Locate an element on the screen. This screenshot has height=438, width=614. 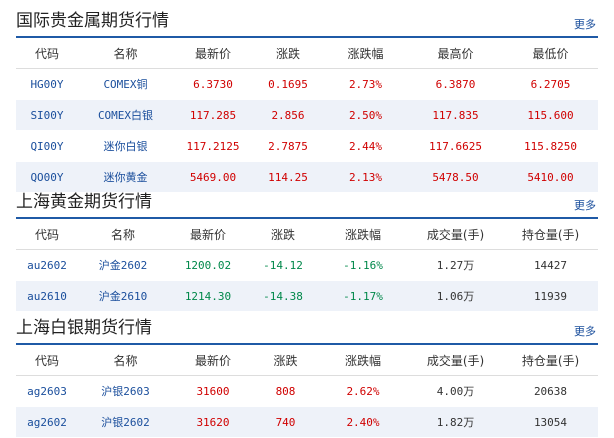
name-link: 沪金2602 is located at coordinates (123, 265).